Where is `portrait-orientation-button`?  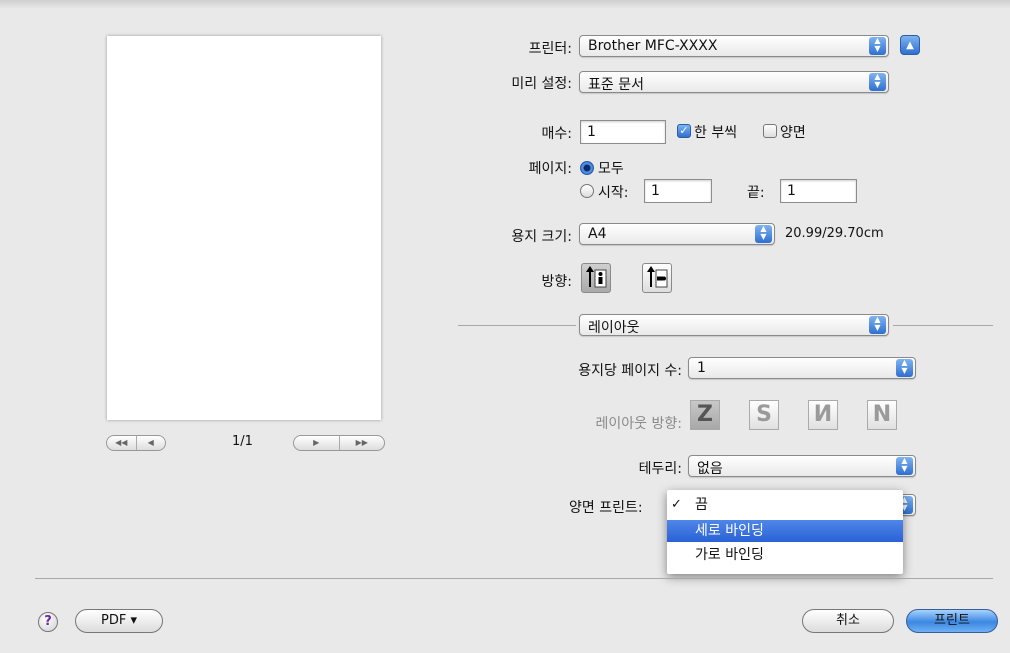 portrait-orientation-button is located at coordinates (596, 278).